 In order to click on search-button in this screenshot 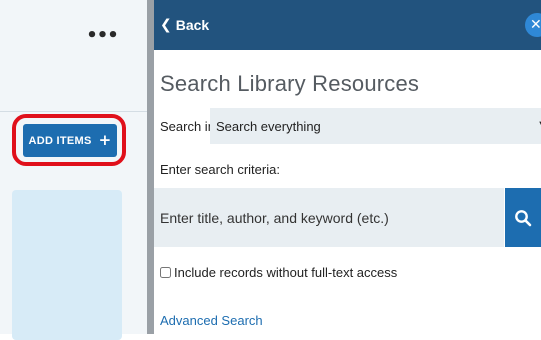, I will do `click(523, 217)`.